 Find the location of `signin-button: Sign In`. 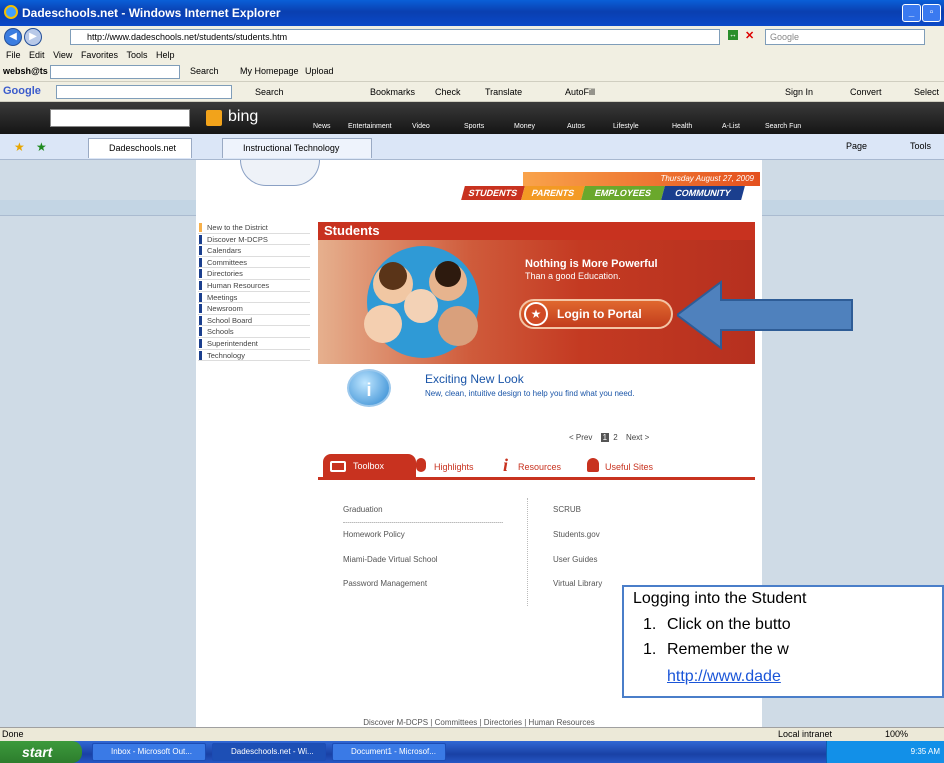

signin-button: Sign In is located at coordinates (799, 92).